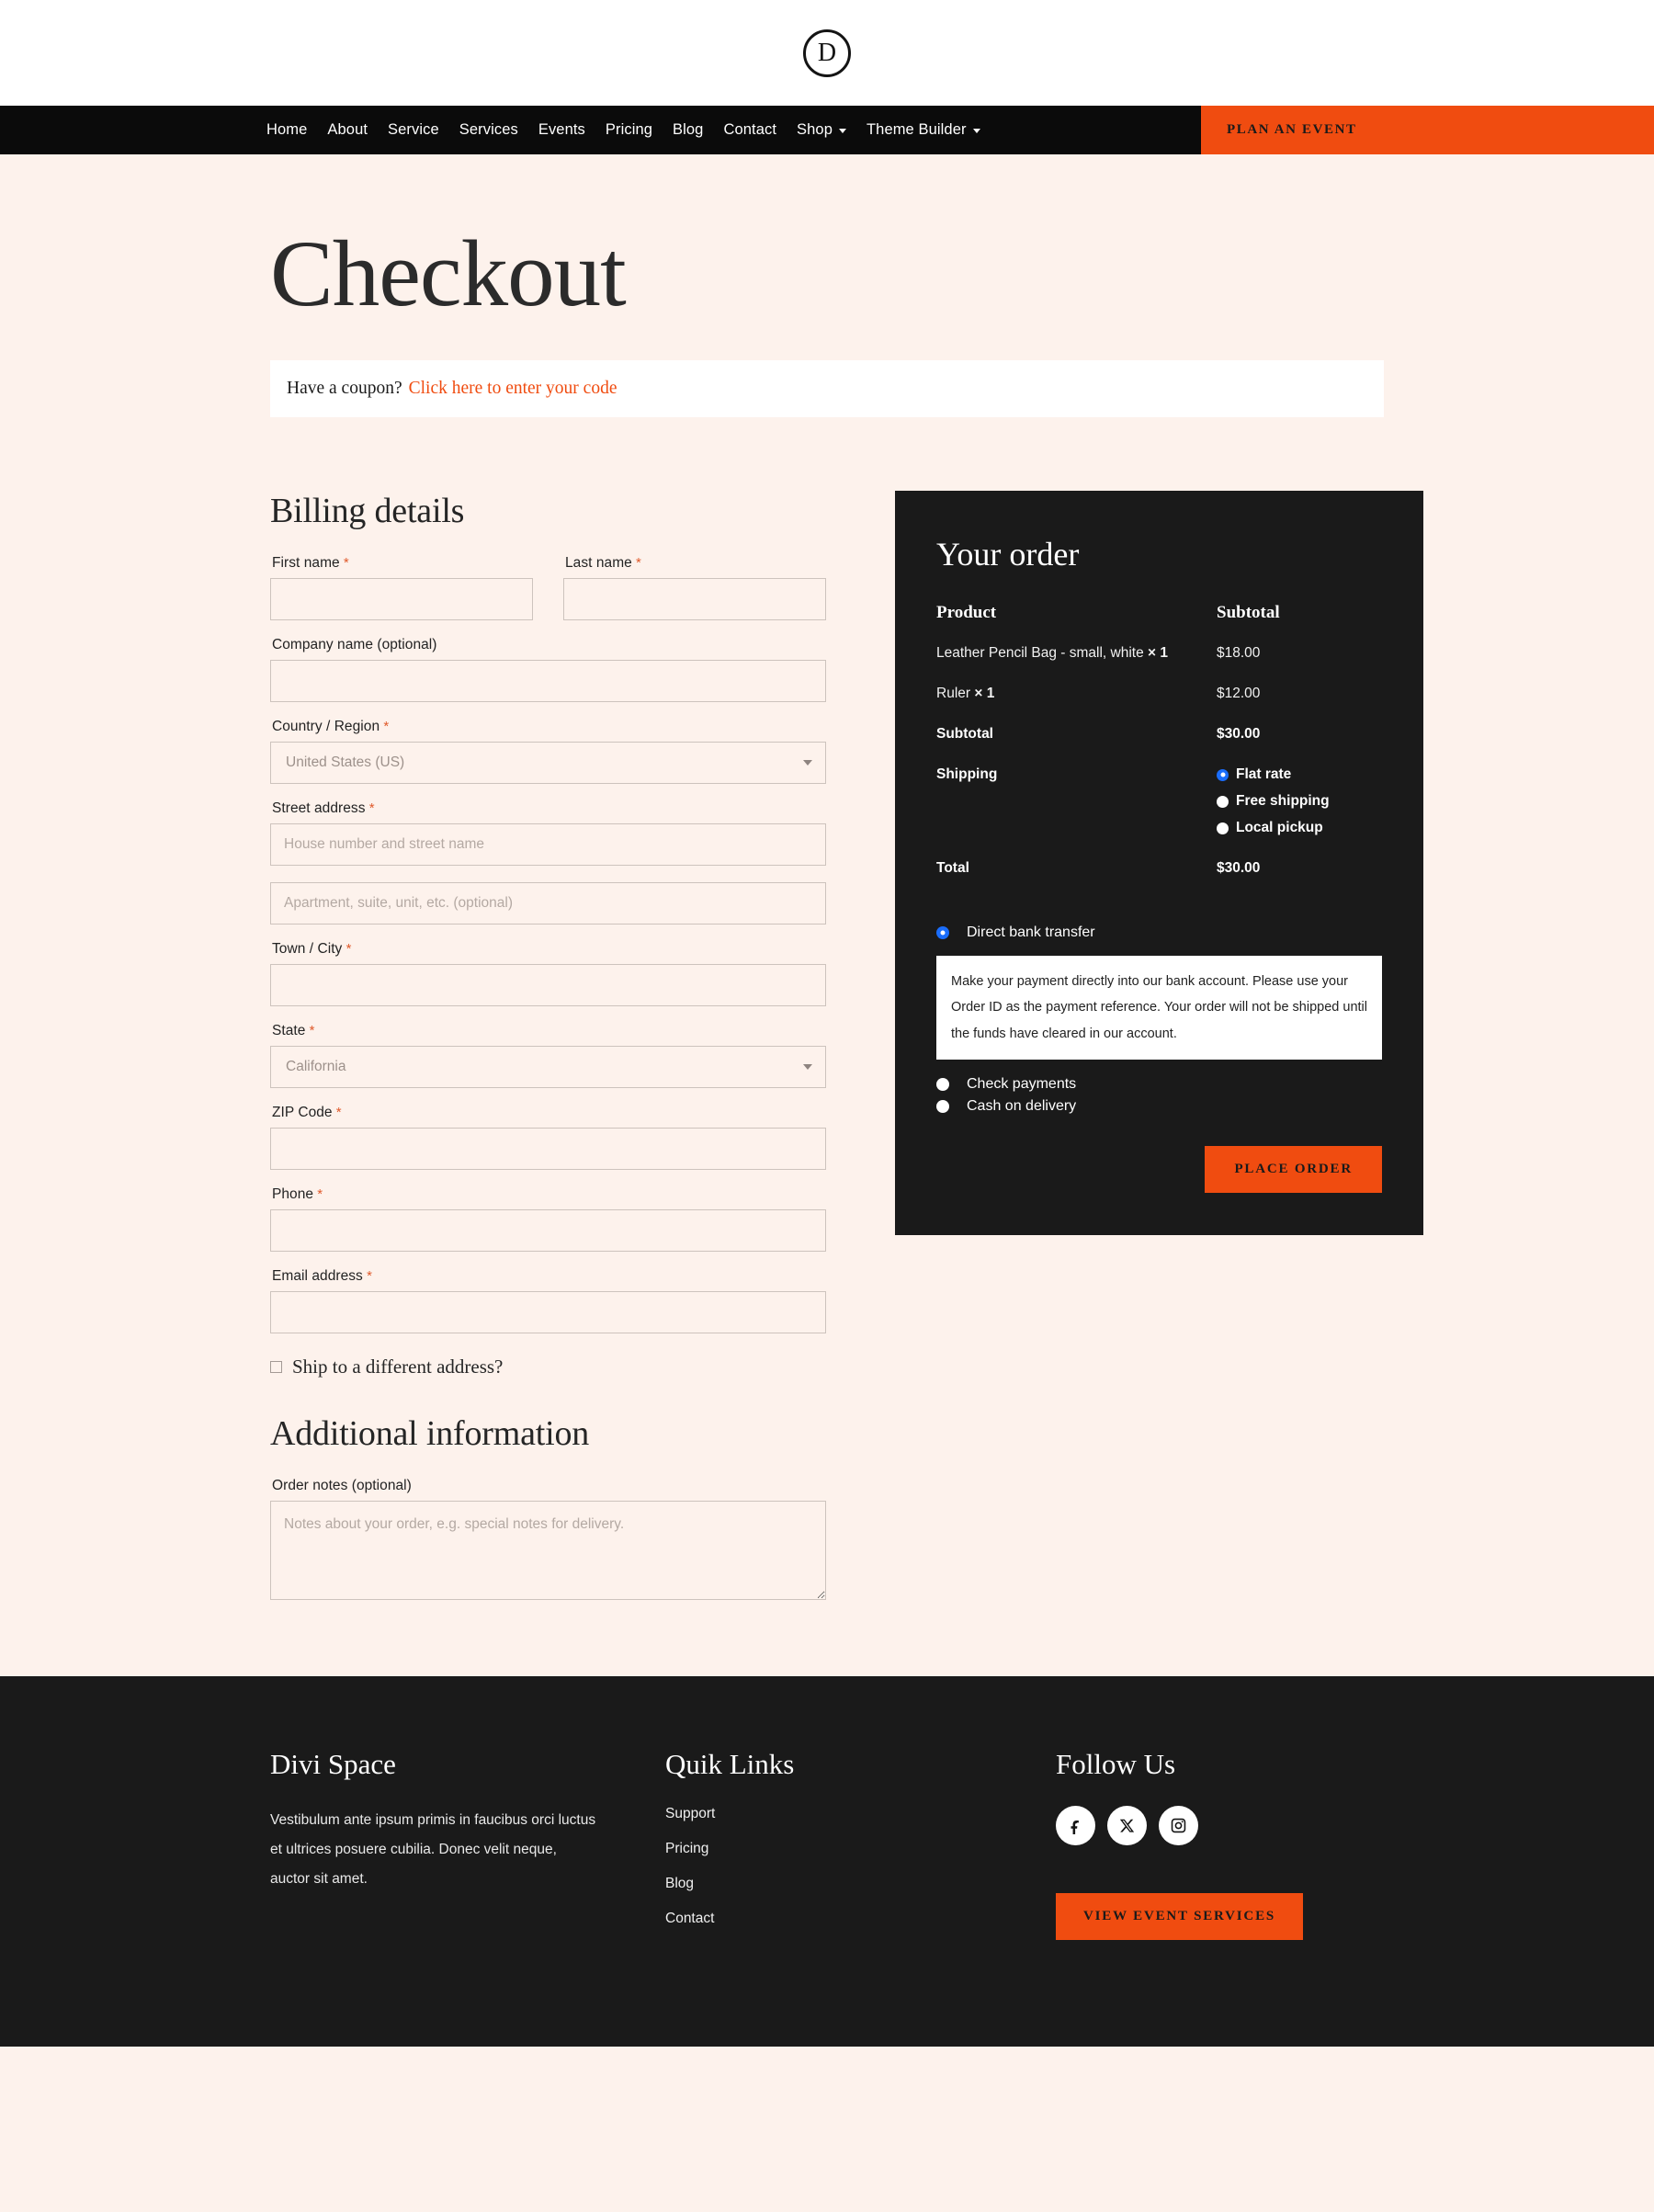 The width and height of the screenshot is (1654, 2212). What do you see at coordinates (1178, 1826) in the screenshot?
I see `instagram-link` at bounding box center [1178, 1826].